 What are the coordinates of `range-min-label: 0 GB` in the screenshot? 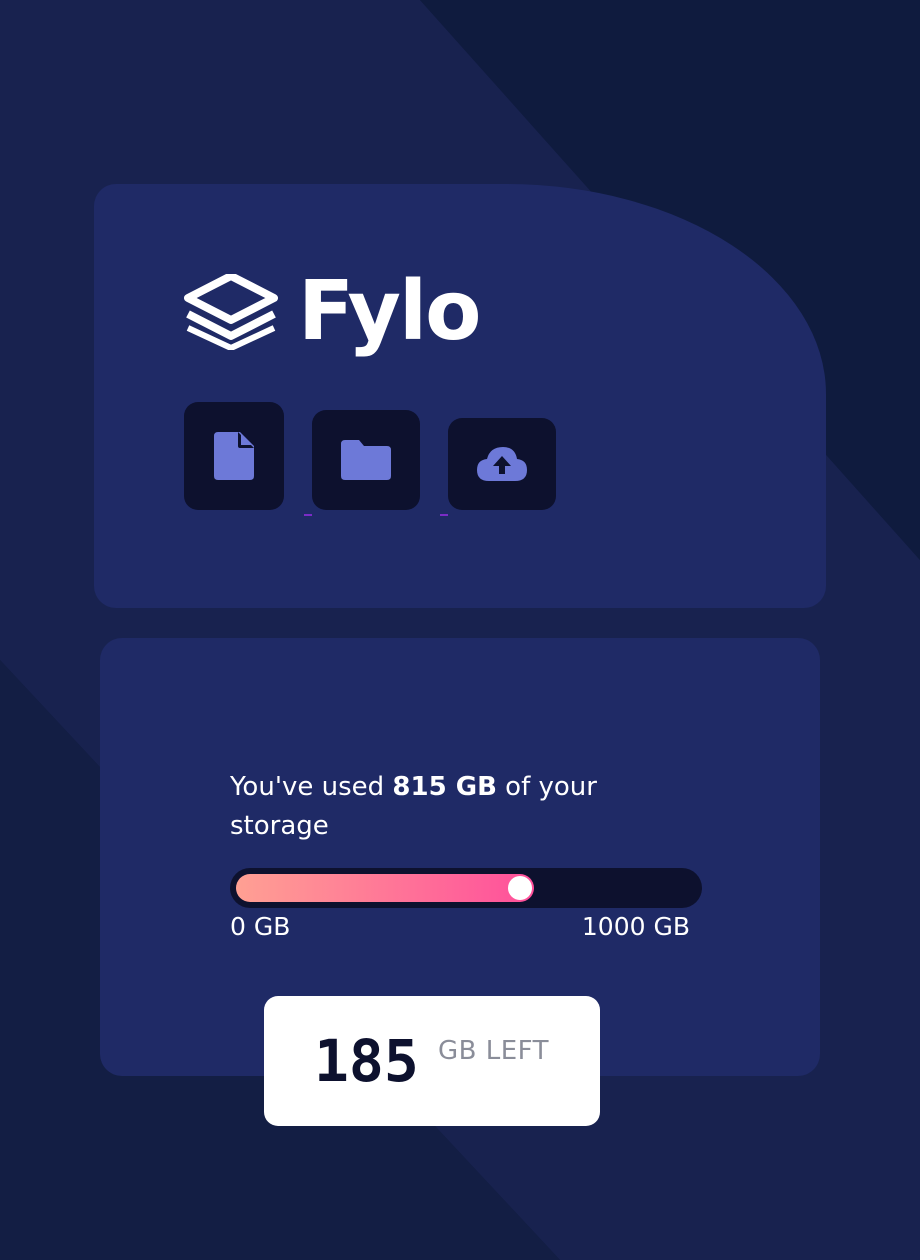 It's located at (260, 926).